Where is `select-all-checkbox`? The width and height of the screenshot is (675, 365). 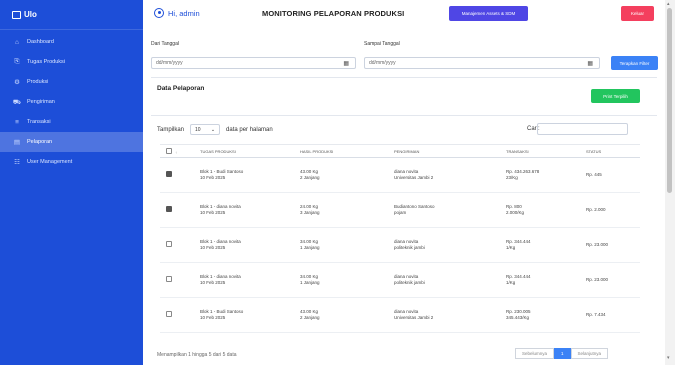 select-all-checkbox is located at coordinates (169, 150).